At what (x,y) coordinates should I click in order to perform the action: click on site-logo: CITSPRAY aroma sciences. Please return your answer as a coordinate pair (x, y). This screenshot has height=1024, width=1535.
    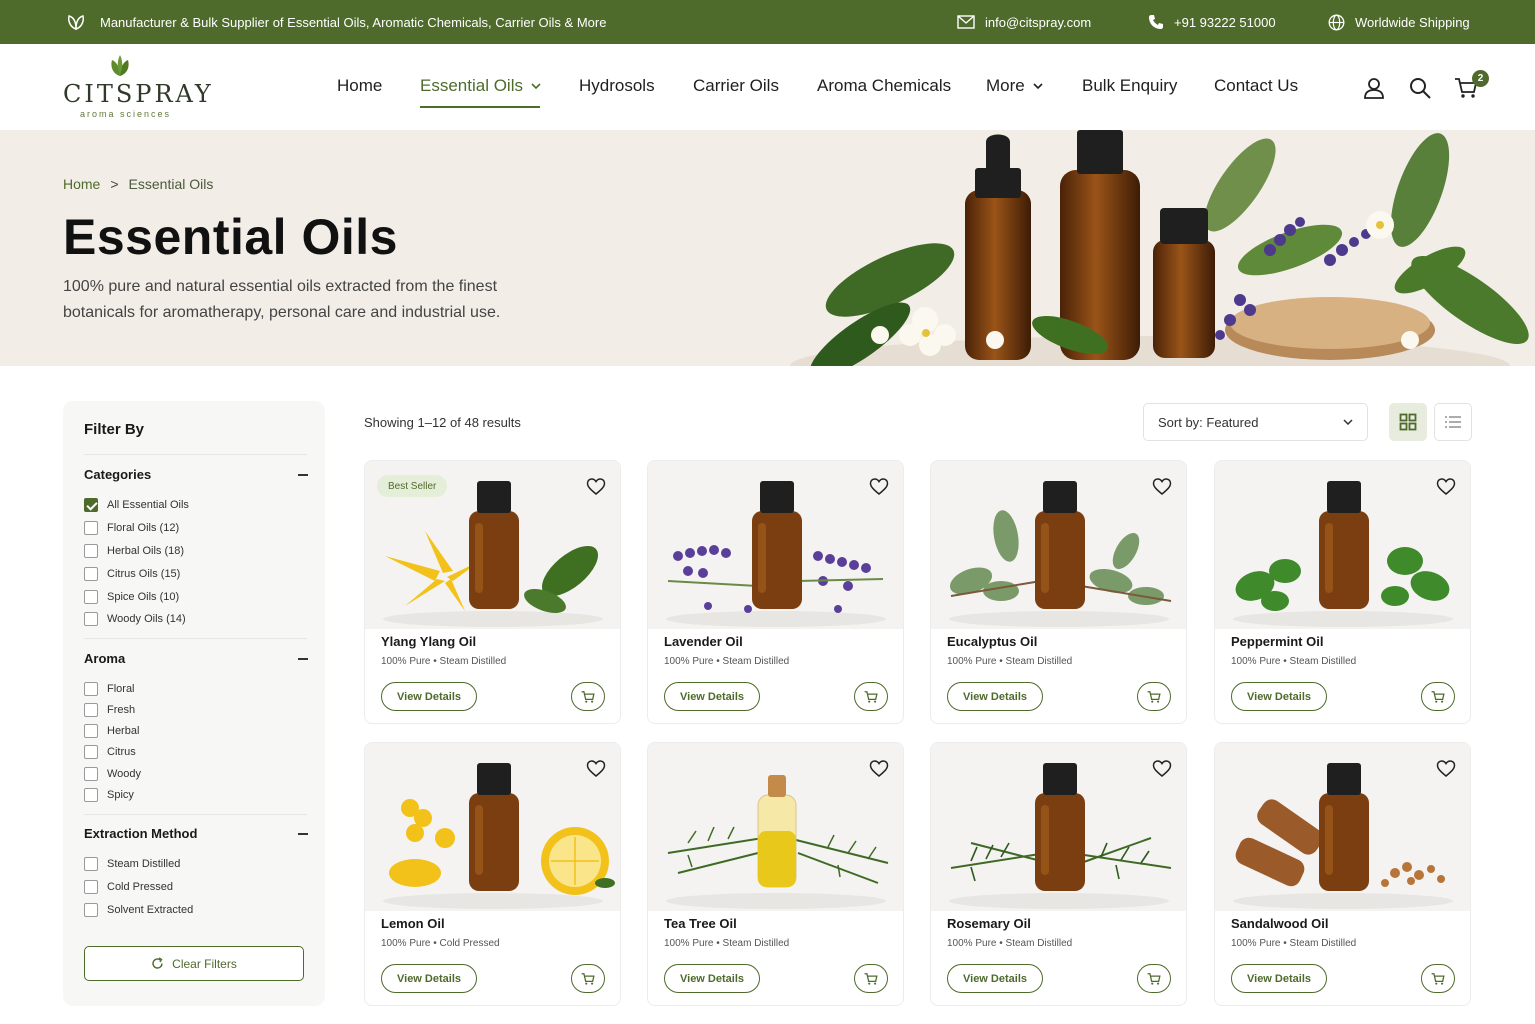
    Looking at the image, I should click on (137, 85).